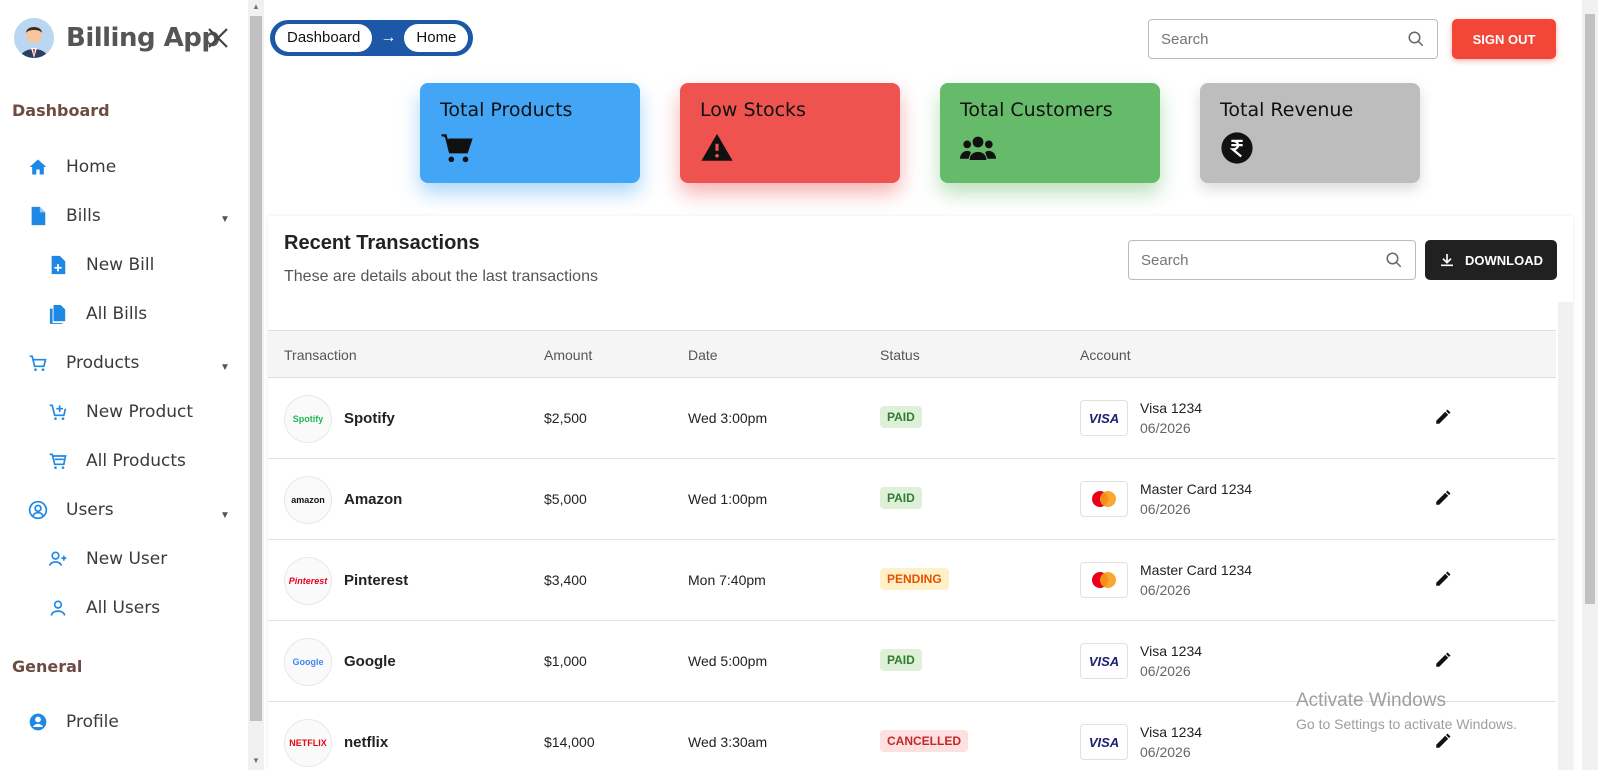 This screenshot has height=770, width=1598. I want to click on stat-title: Low Stocks, so click(753, 110).